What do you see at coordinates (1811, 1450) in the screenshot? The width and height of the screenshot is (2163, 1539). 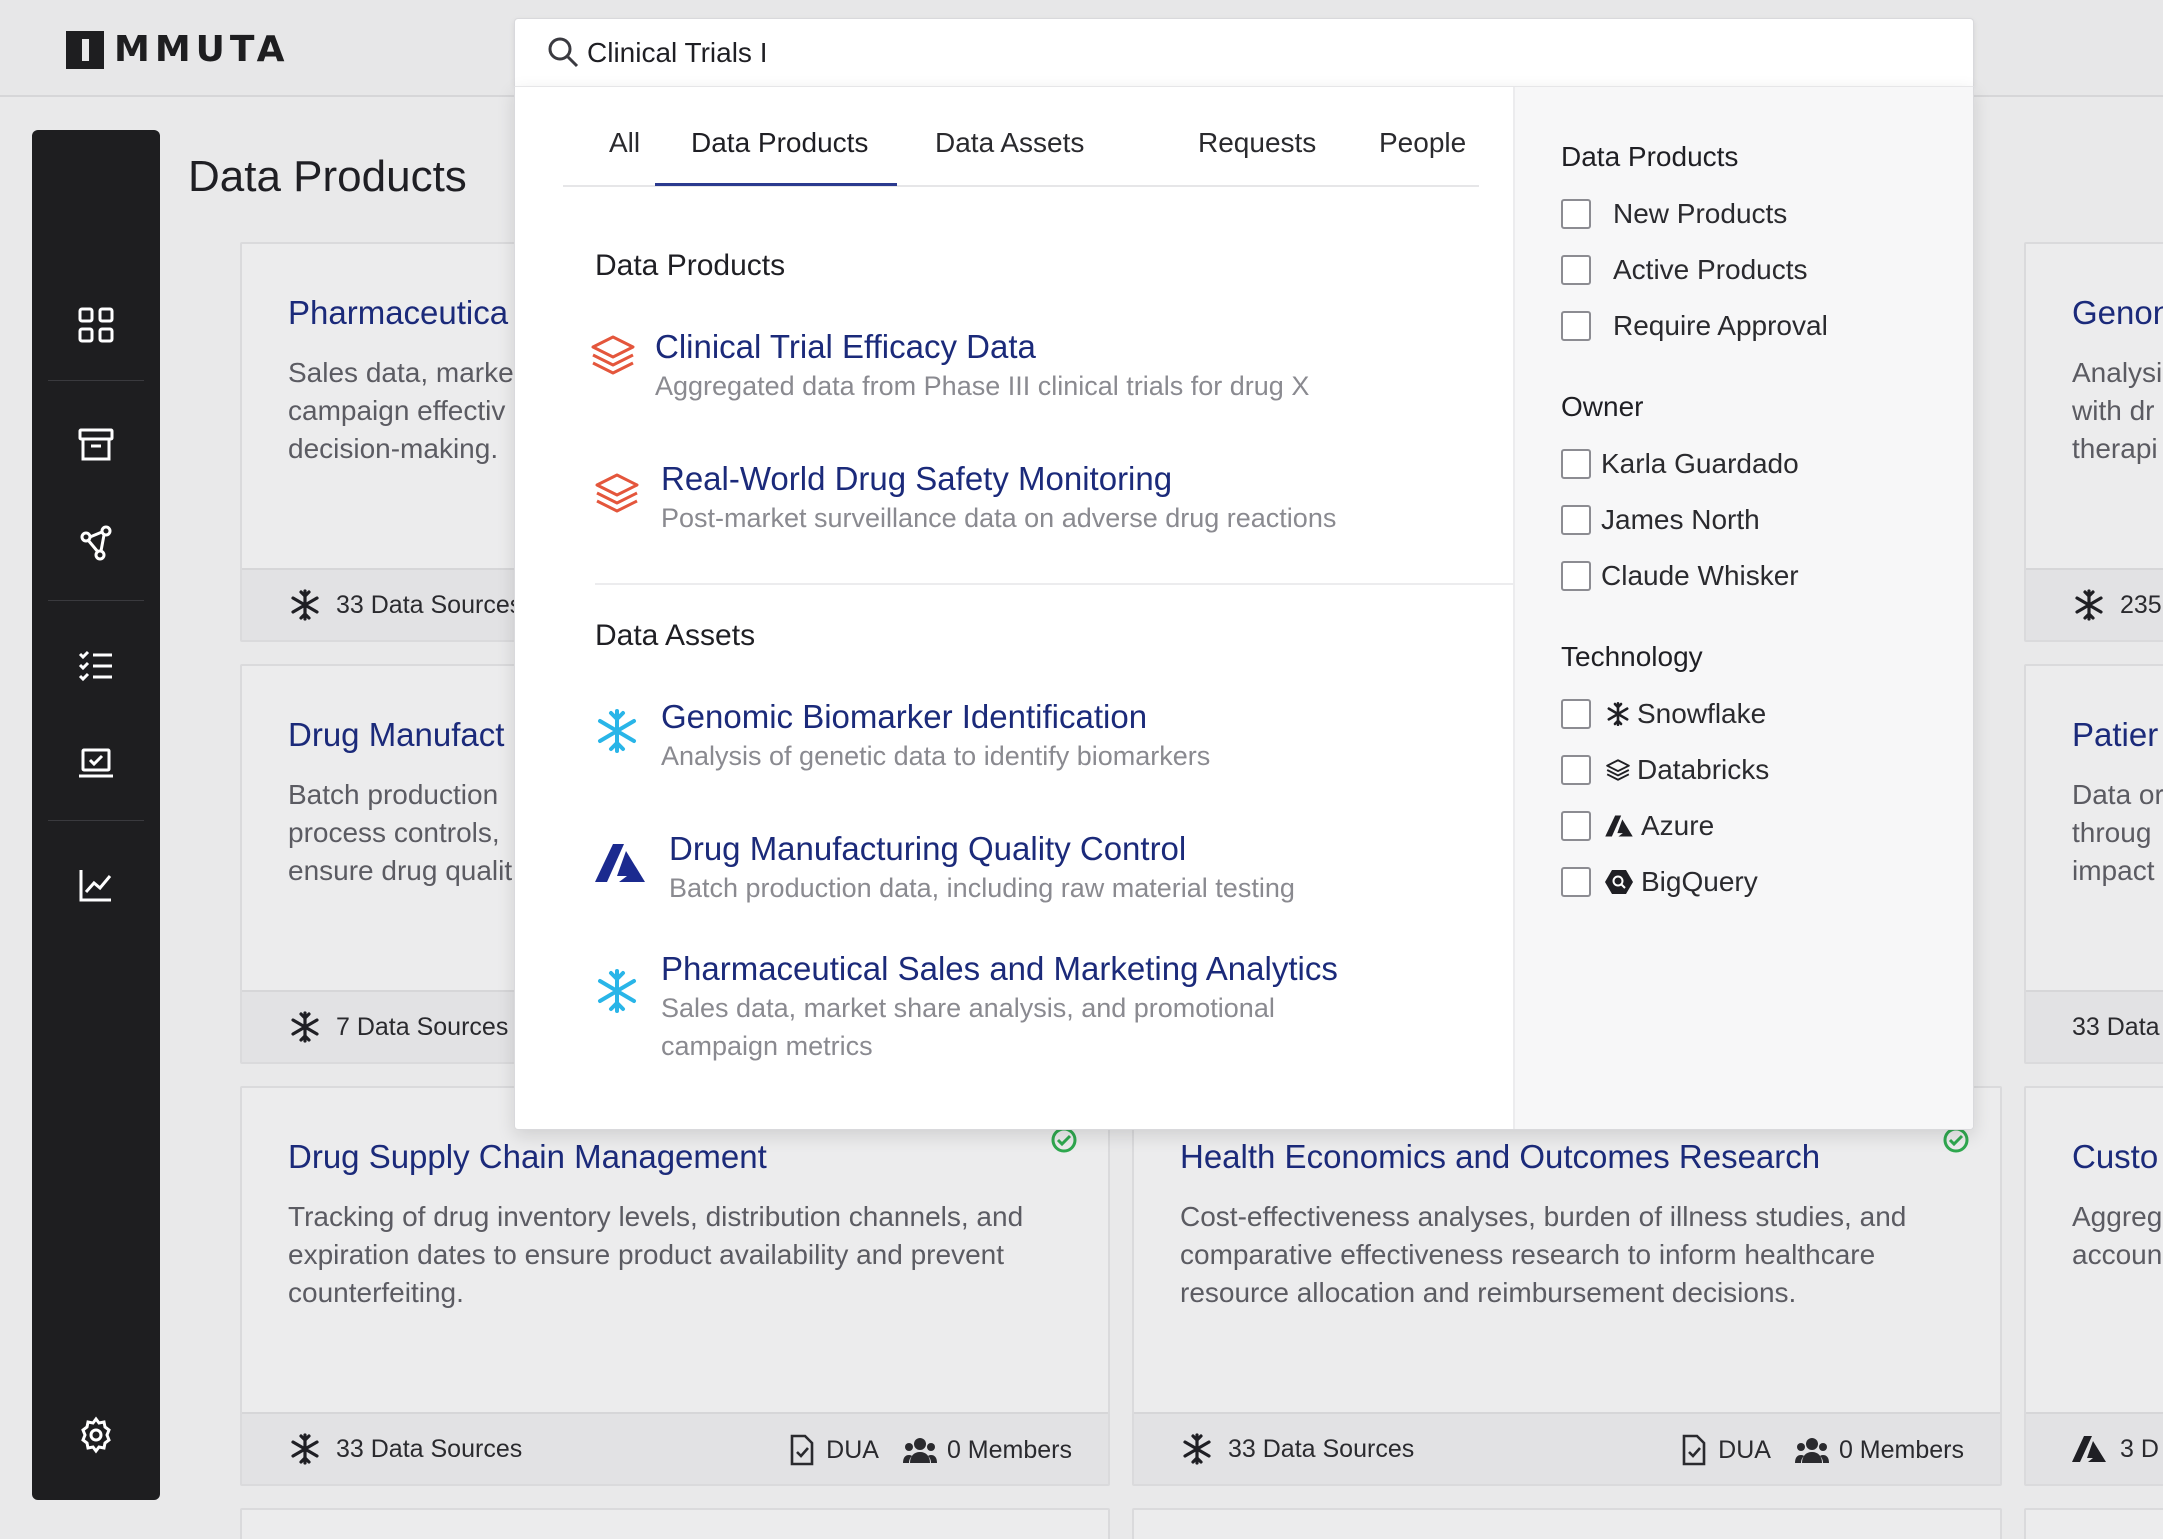 I see `members-icon` at bounding box center [1811, 1450].